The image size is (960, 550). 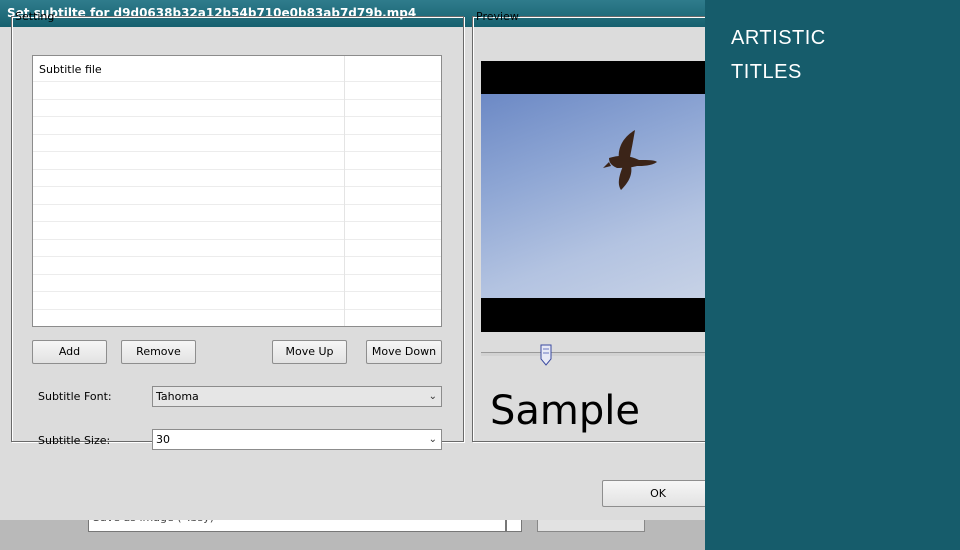 What do you see at coordinates (297, 396) in the screenshot?
I see `subtitle-font-select: Tahoma ⌄` at bounding box center [297, 396].